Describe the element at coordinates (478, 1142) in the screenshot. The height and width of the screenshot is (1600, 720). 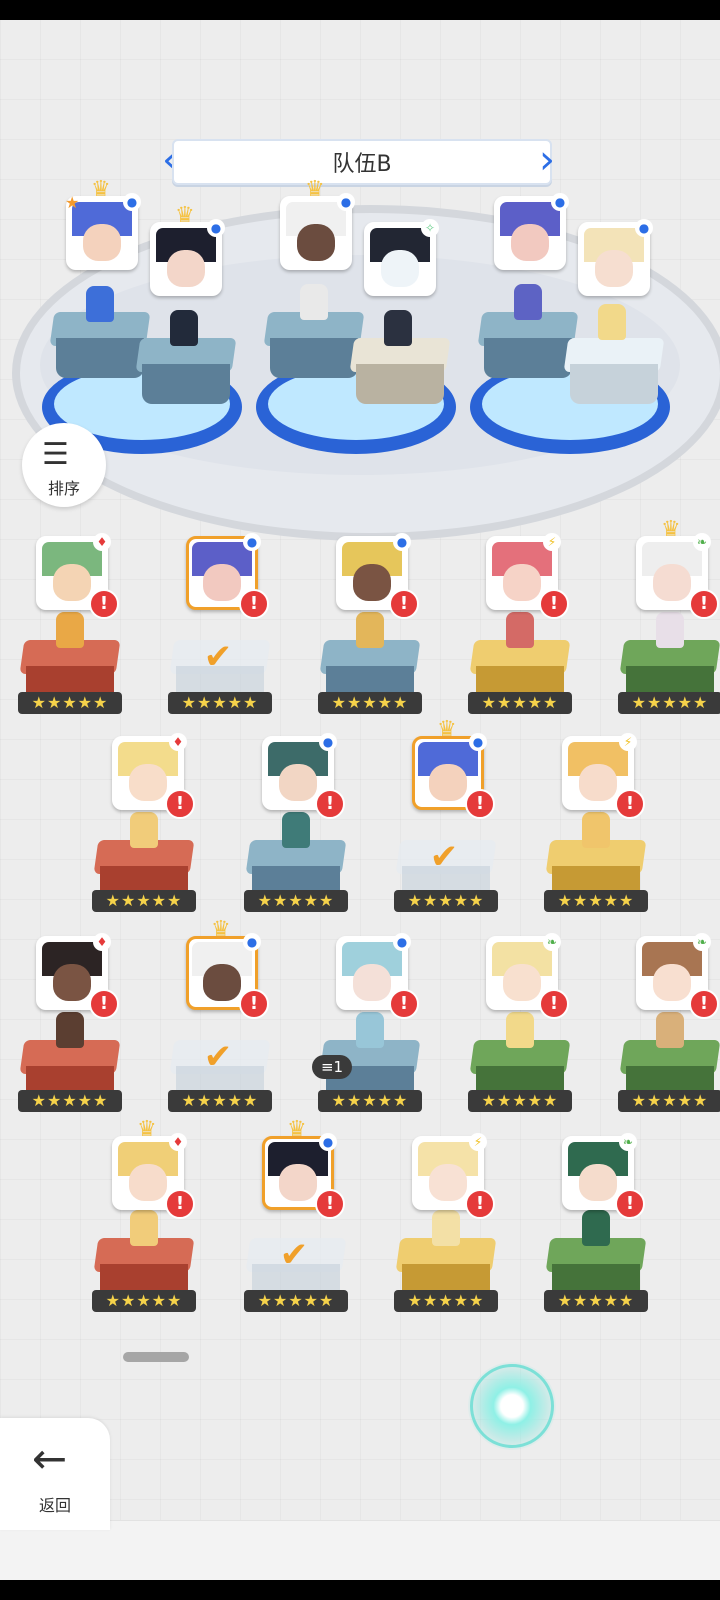
I see `element-icon: ⚡` at that location.